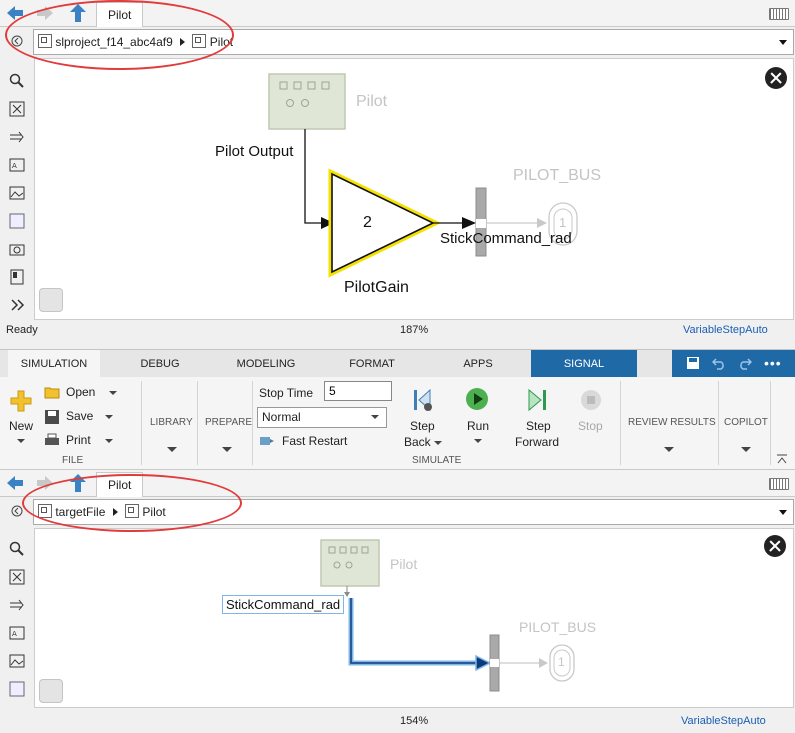  What do you see at coordinates (537, 400) in the screenshot?
I see `step-forward-icon` at bounding box center [537, 400].